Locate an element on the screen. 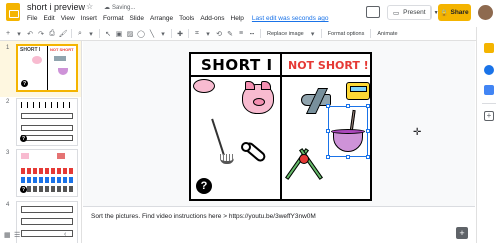 The image size is (500, 243). mop-image is located at coordinates (227, 159).